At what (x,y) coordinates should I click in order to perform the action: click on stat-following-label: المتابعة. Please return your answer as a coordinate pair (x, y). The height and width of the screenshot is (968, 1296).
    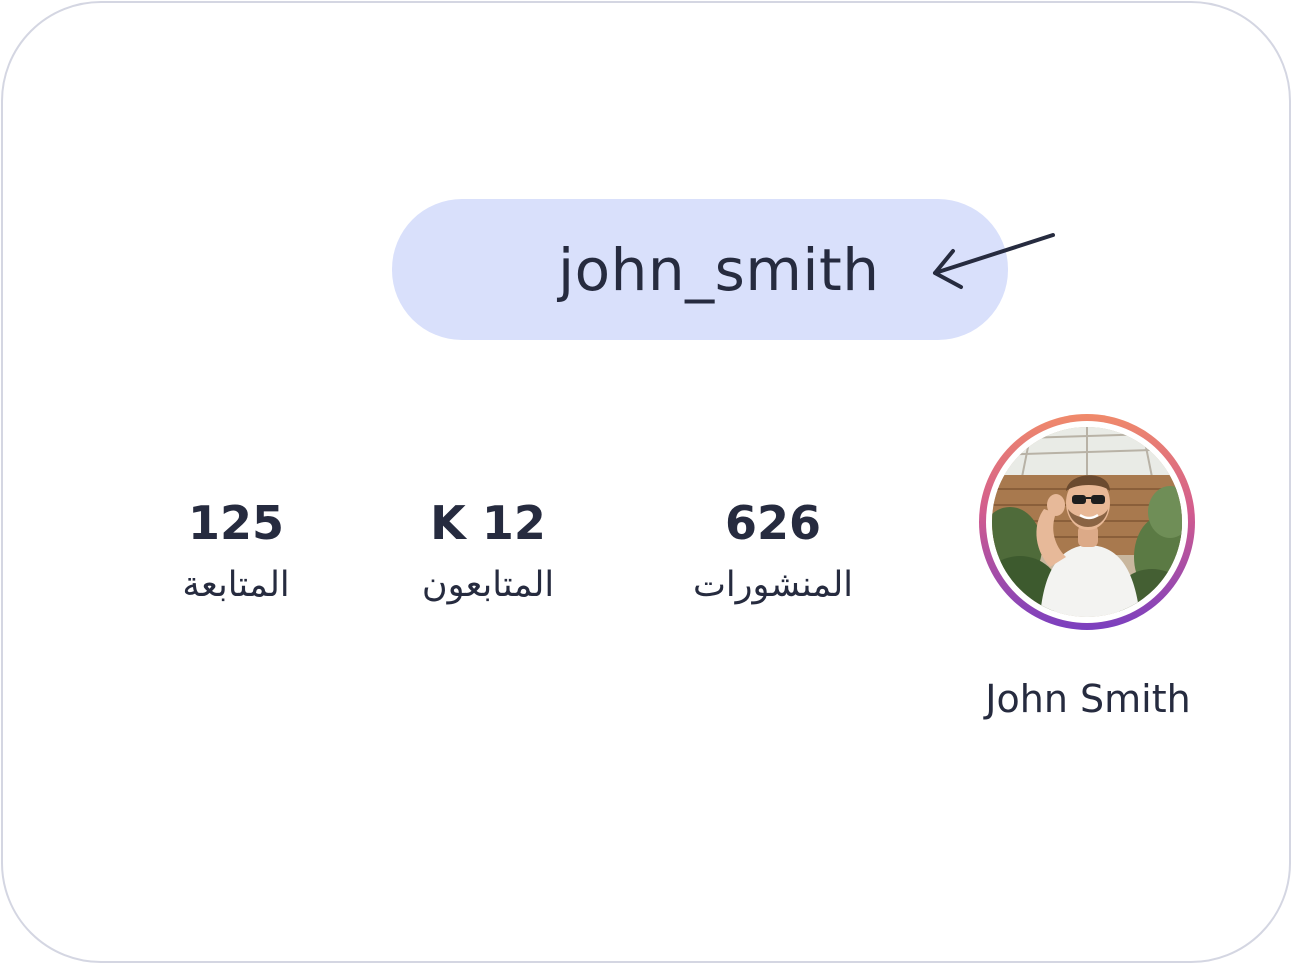
    Looking at the image, I should click on (236, 585).